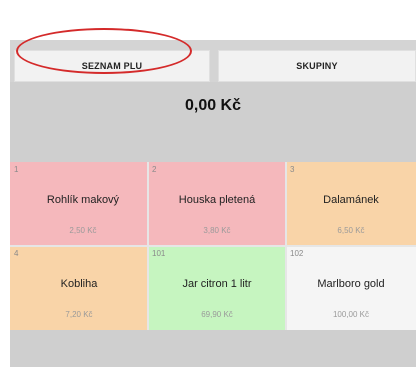  I want to click on product-price: 69,90 Kč, so click(217, 314).